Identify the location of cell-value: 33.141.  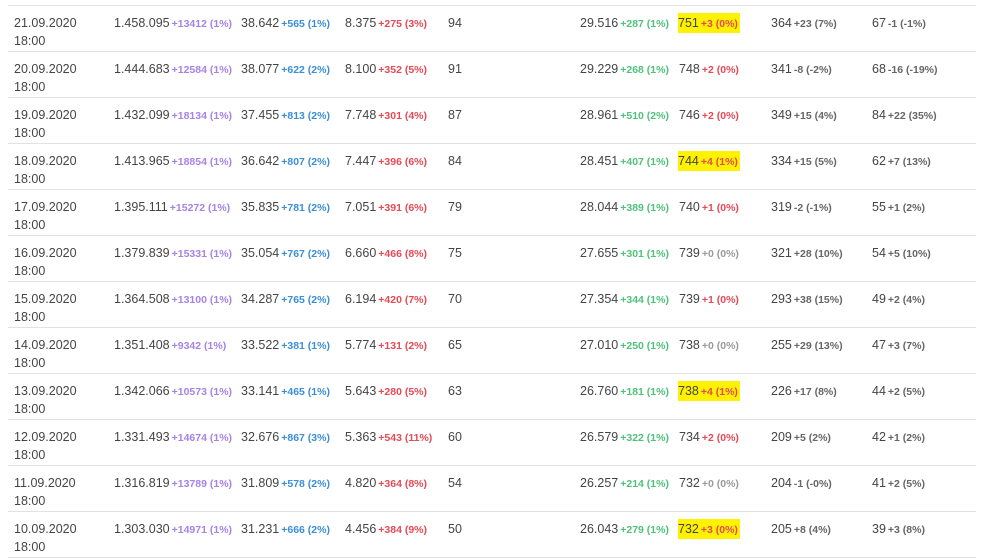
(260, 391).